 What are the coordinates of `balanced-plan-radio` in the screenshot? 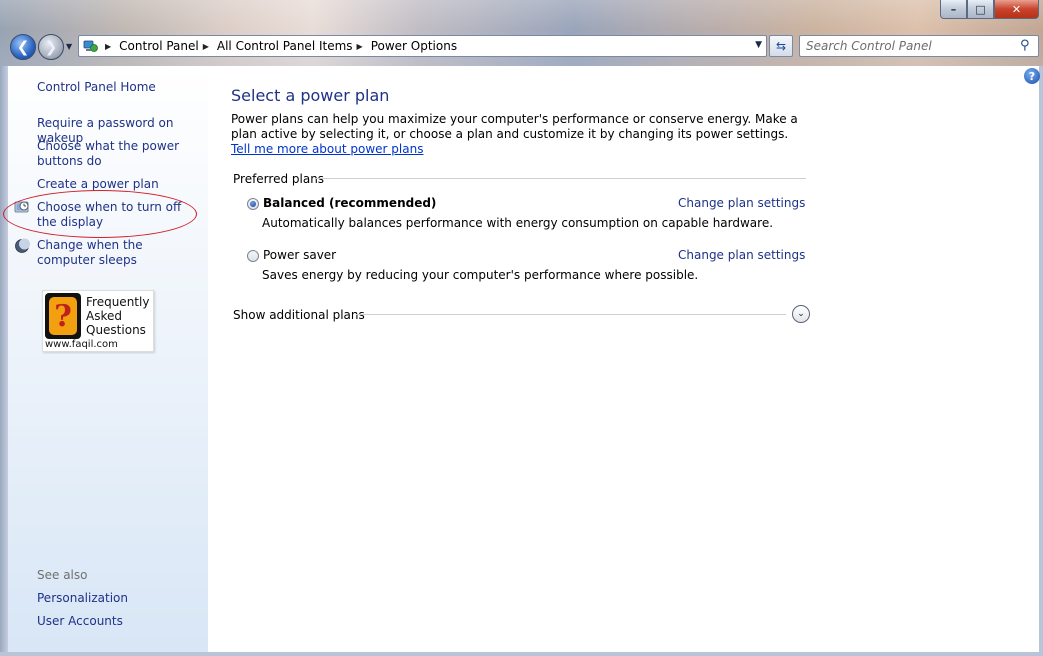 It's located at (253, 204).